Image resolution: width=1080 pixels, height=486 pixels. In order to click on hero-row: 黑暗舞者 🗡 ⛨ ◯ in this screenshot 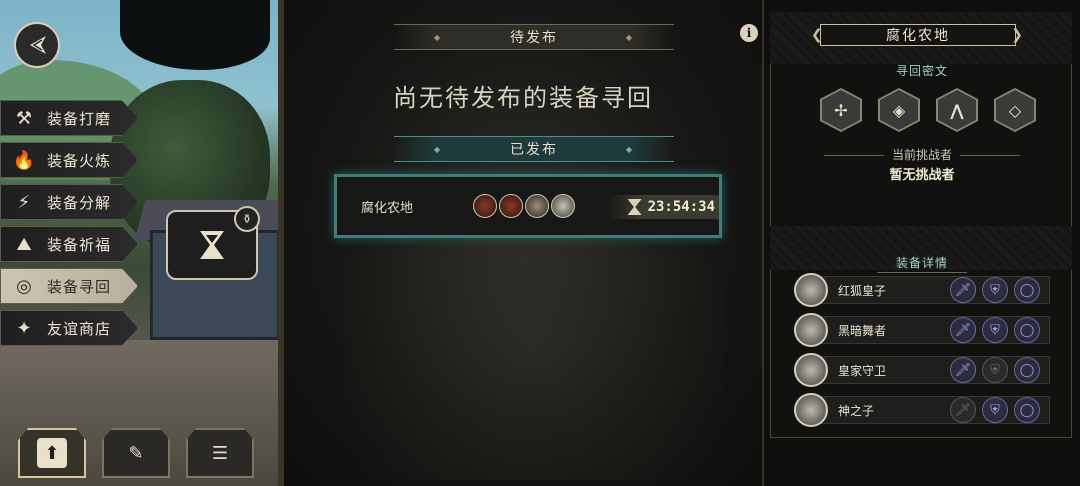, I will do `click(922, 330)`.